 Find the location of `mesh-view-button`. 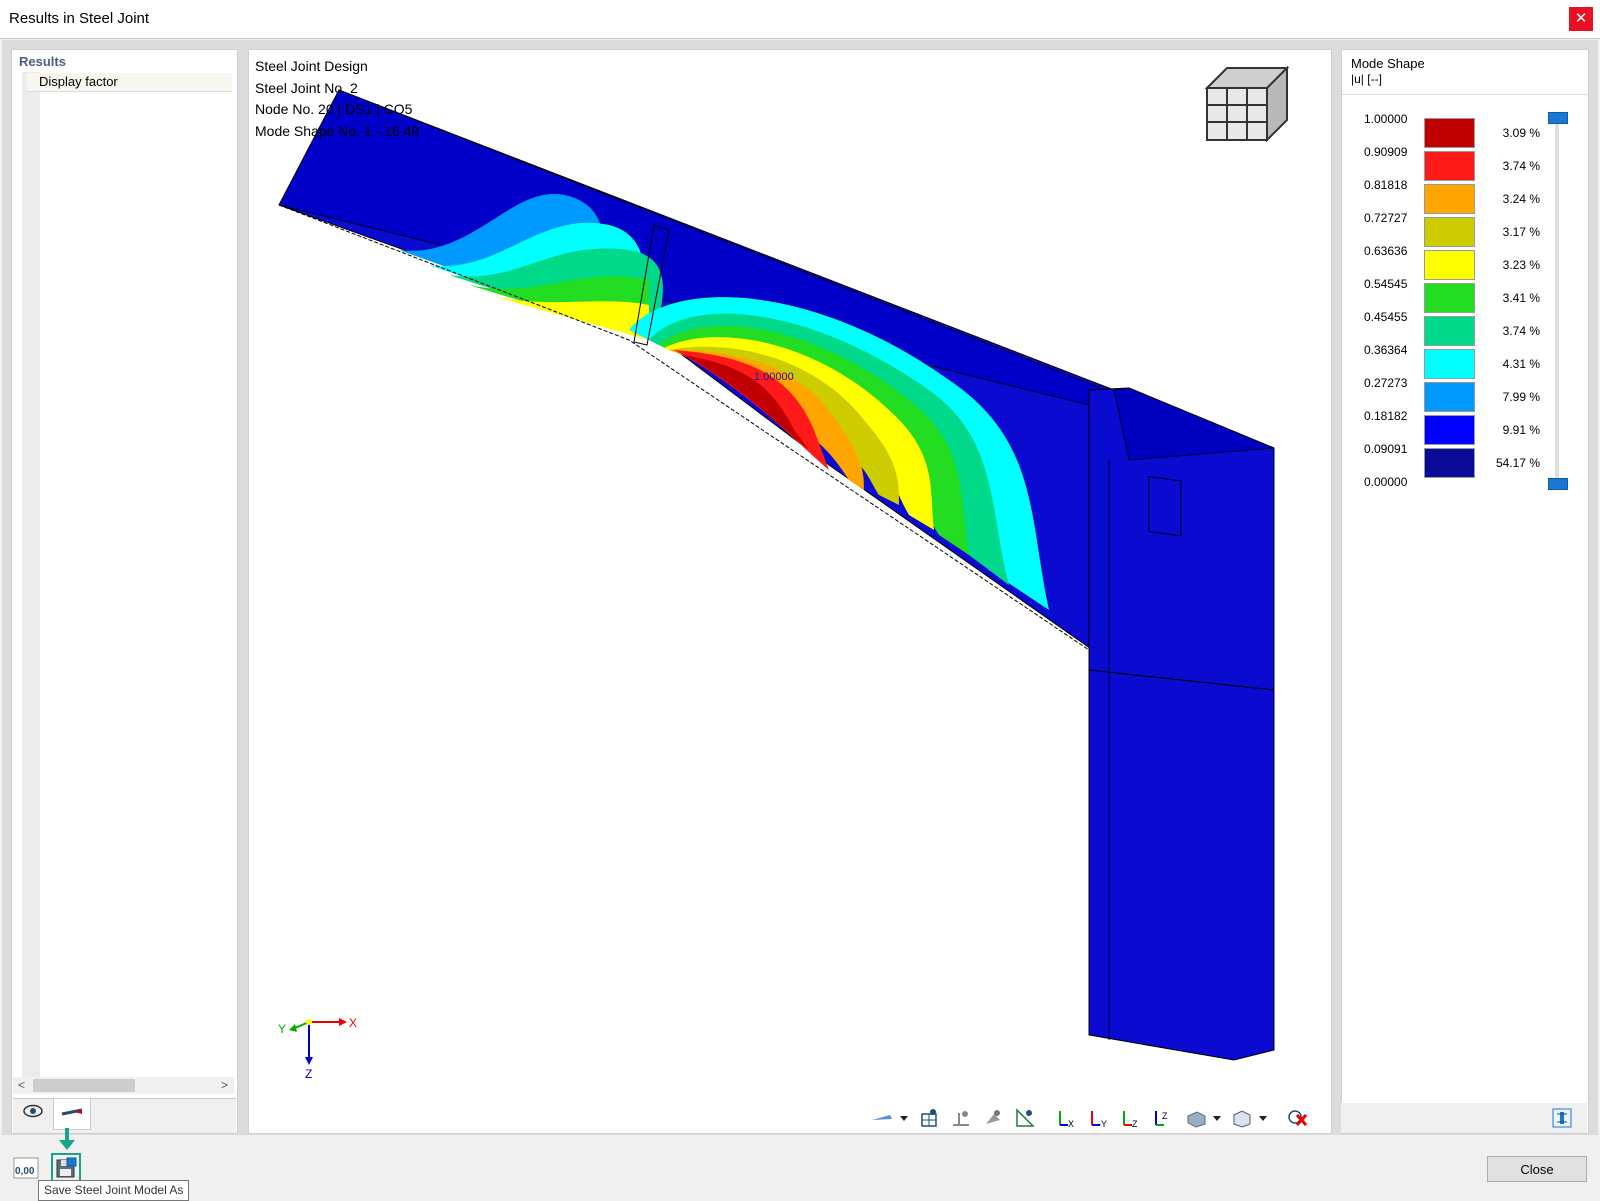

mesh-view-button is located at coordinates (929, 1118).